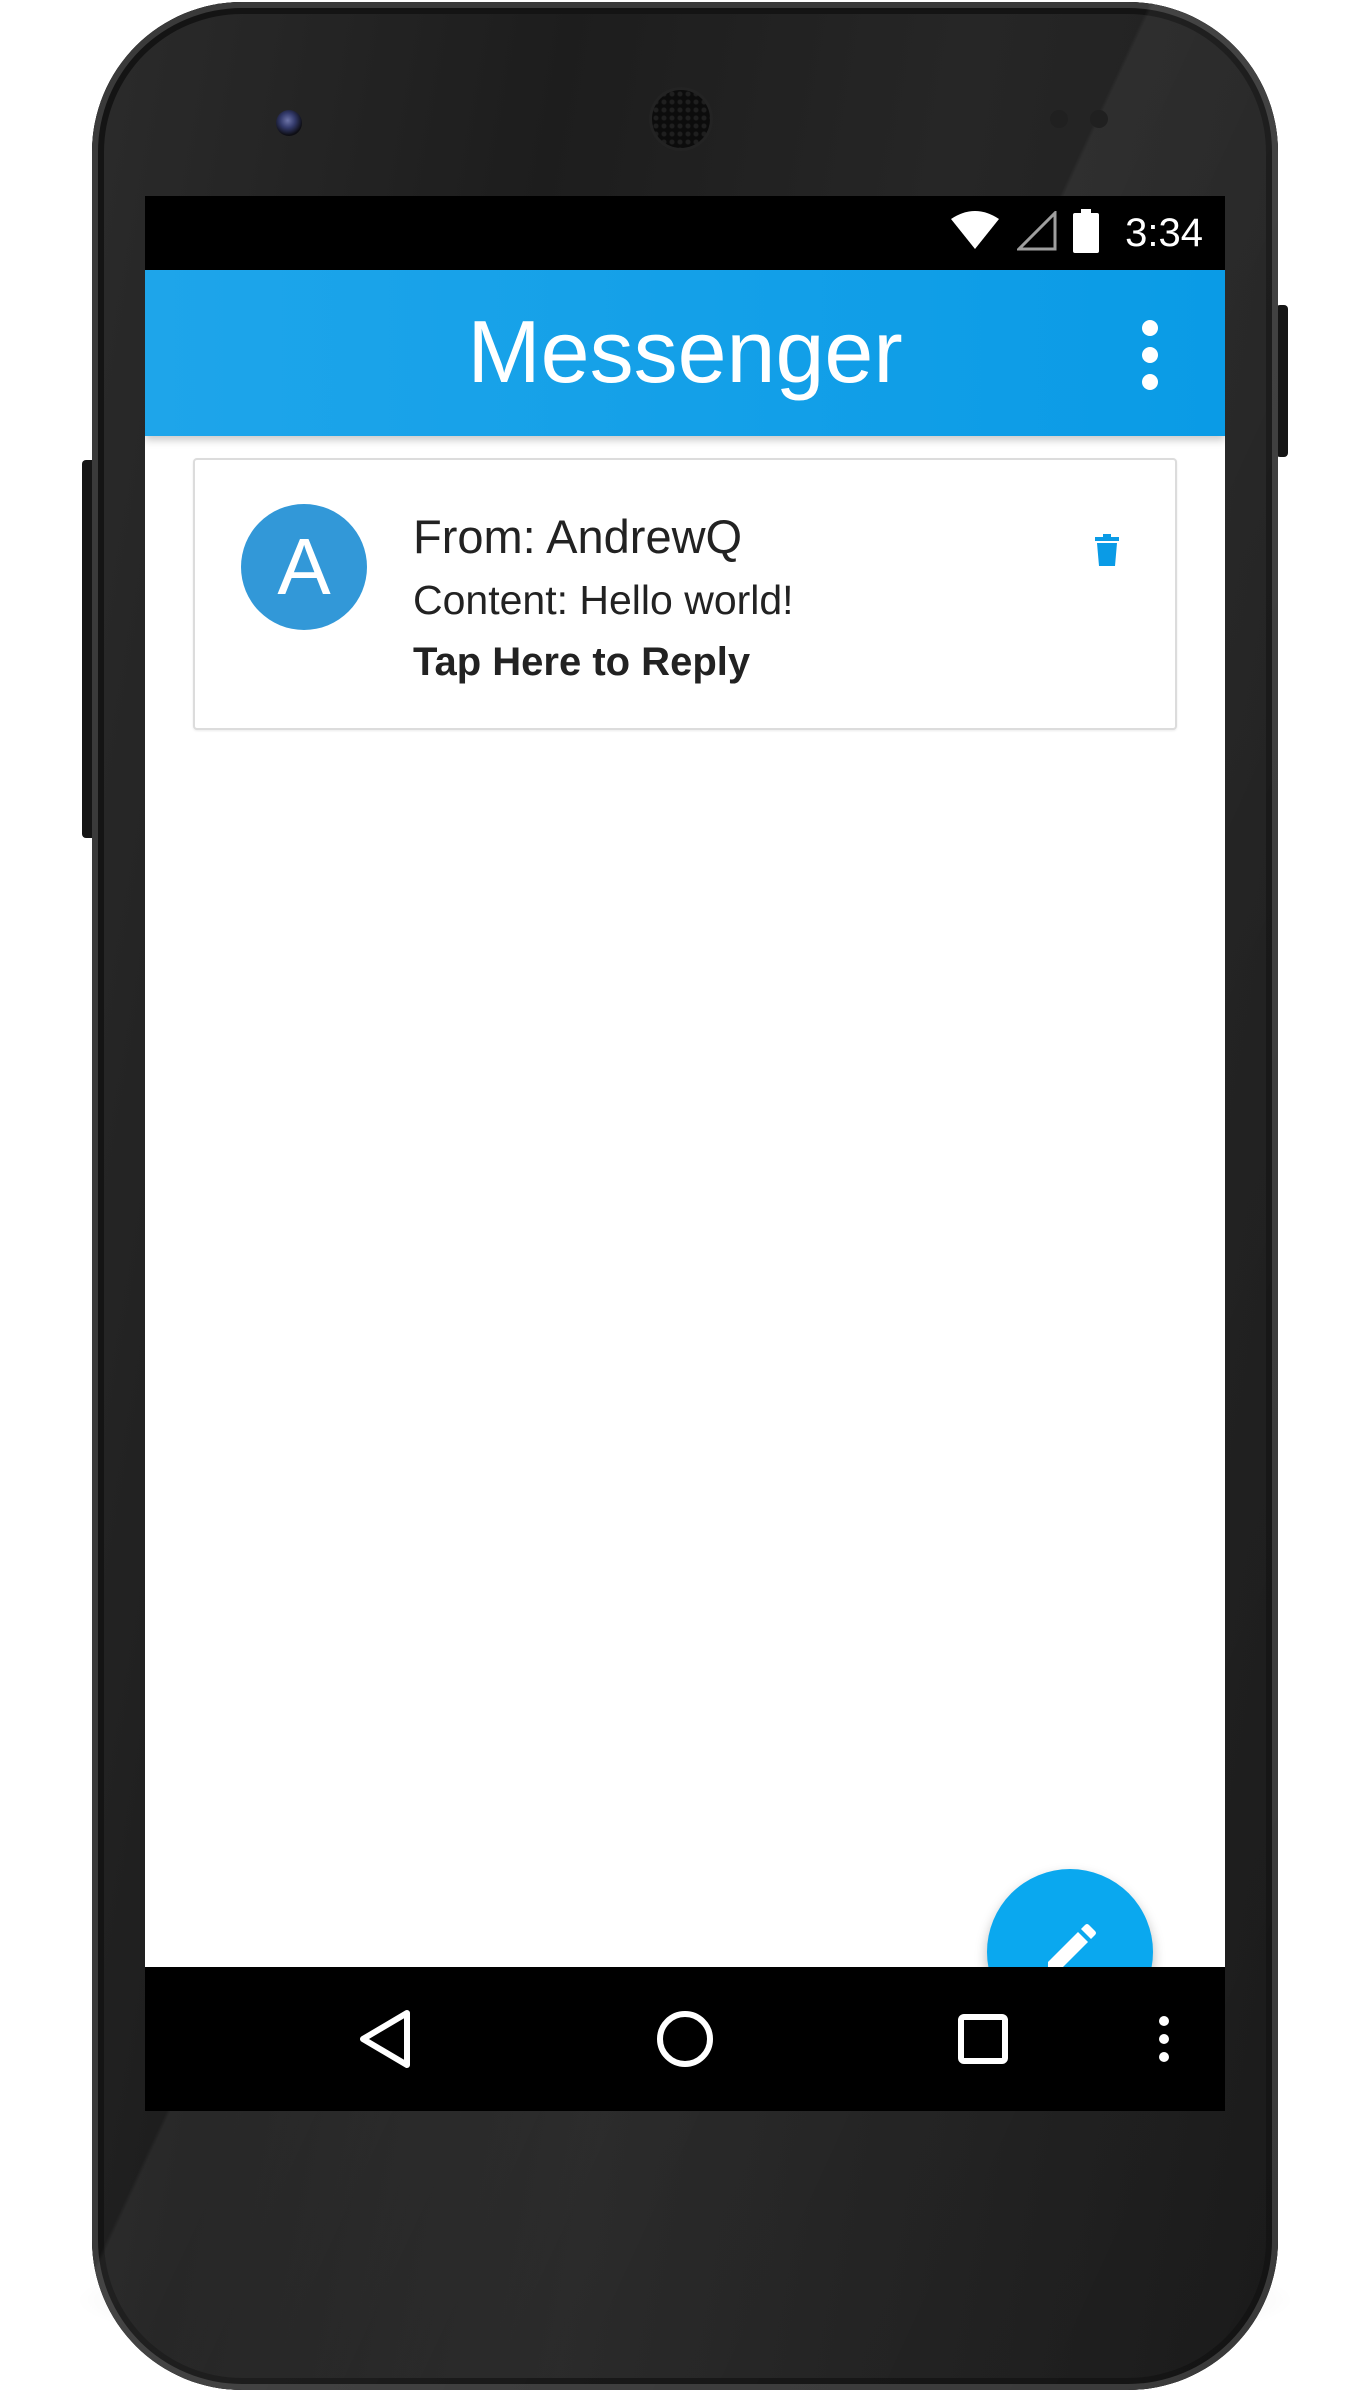 This screenshot has height=2405, width=1370. Describe the element at coordinates (578, 536) in the screenshot. I see `message-from: From: AndrewQ` at that location.